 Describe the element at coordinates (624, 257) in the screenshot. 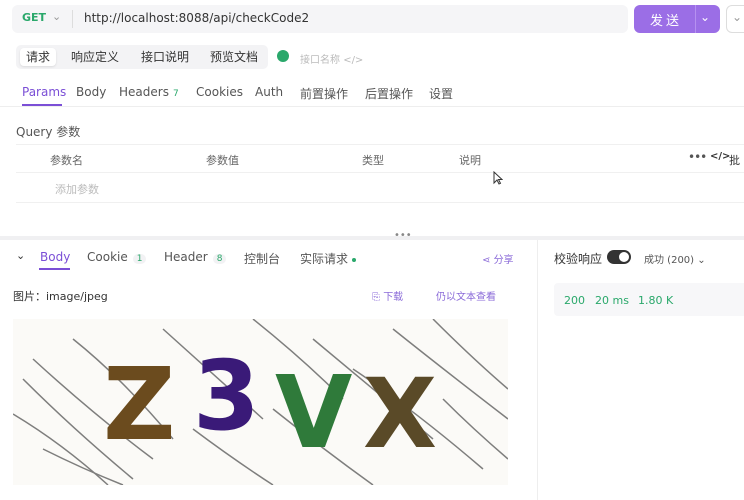

I see `toggle-knob` at that location.